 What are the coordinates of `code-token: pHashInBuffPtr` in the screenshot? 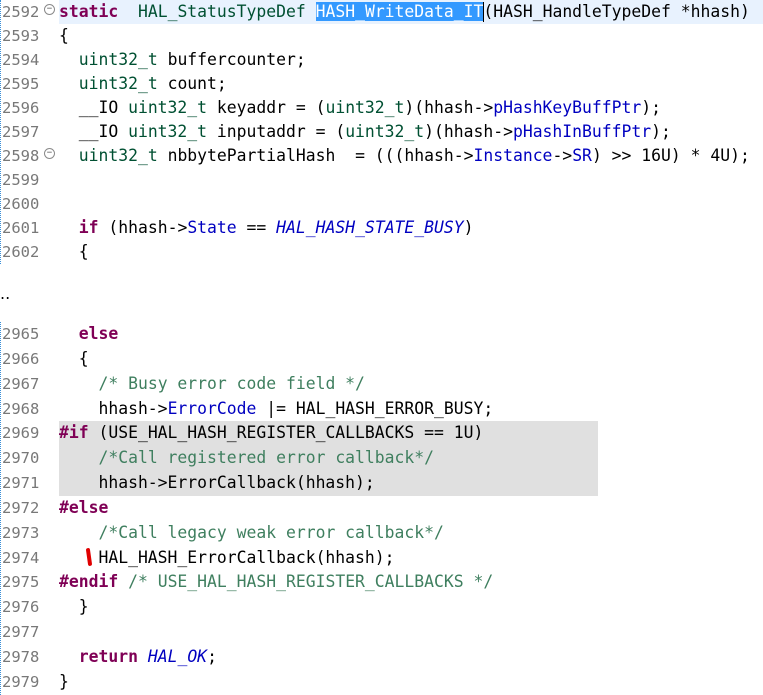 It's located at (582, 131).